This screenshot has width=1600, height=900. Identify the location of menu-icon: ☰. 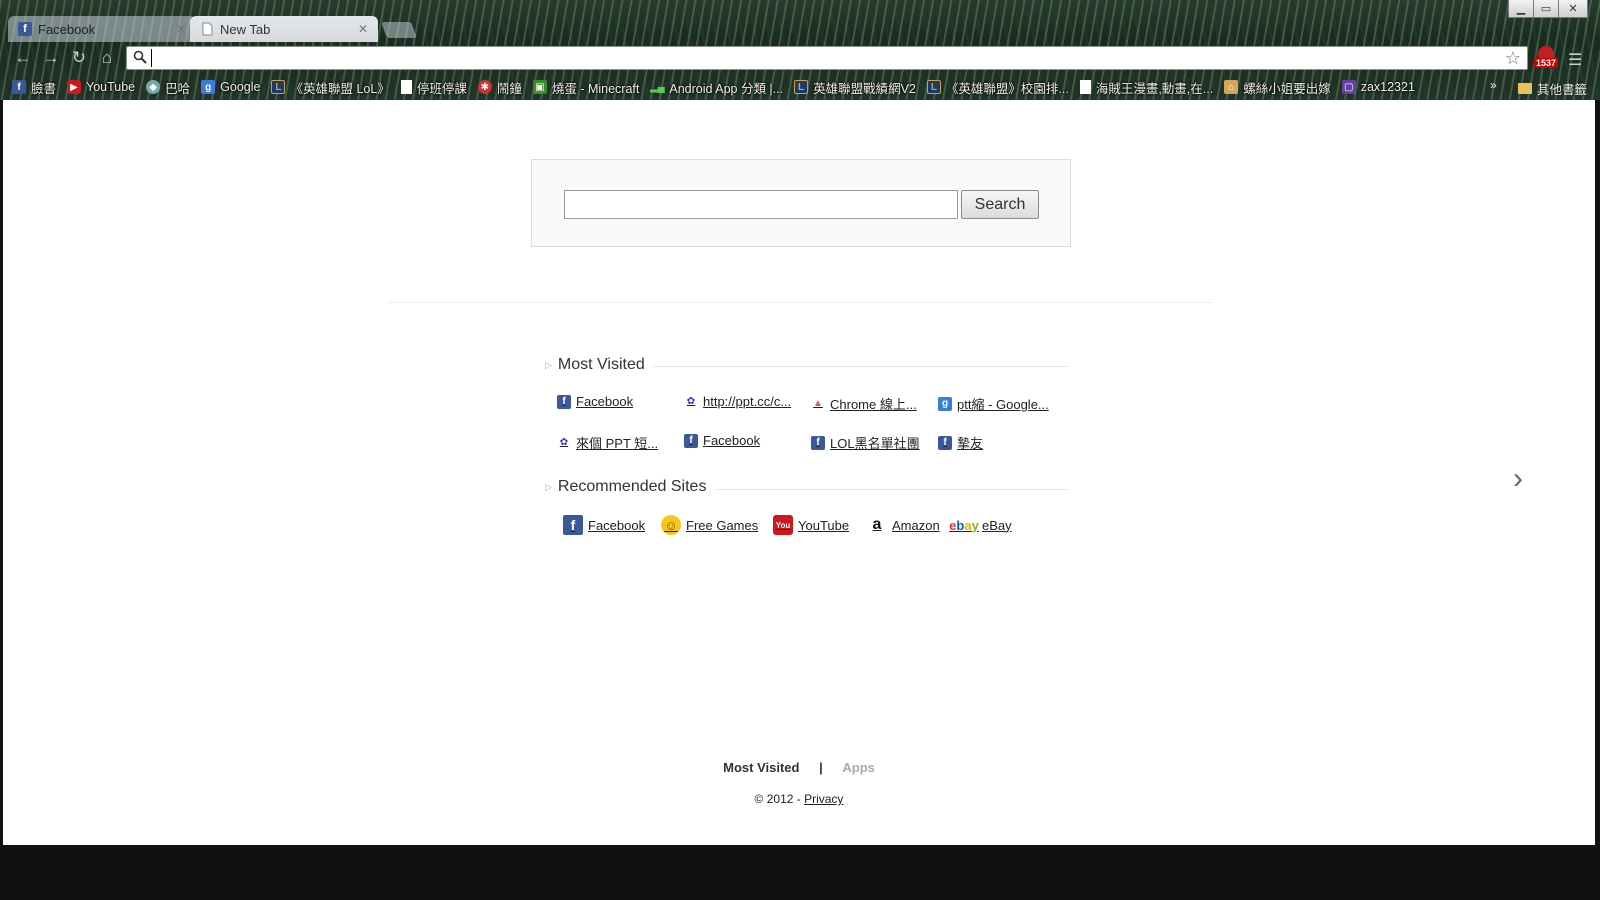
(1575, 60).